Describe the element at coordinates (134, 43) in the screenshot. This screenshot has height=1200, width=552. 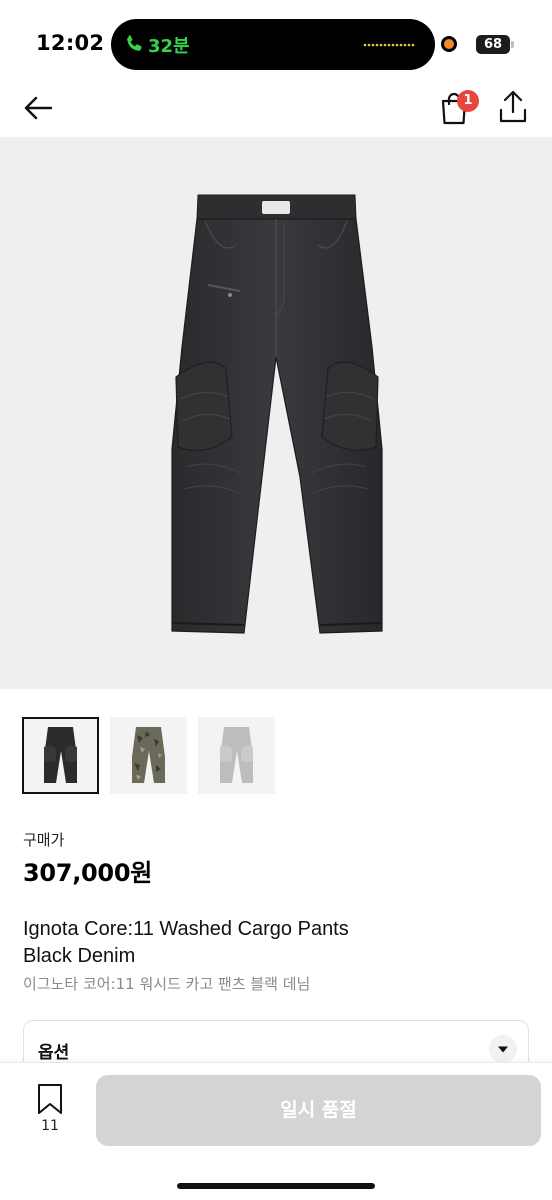
I see `phone-icon` at that location.